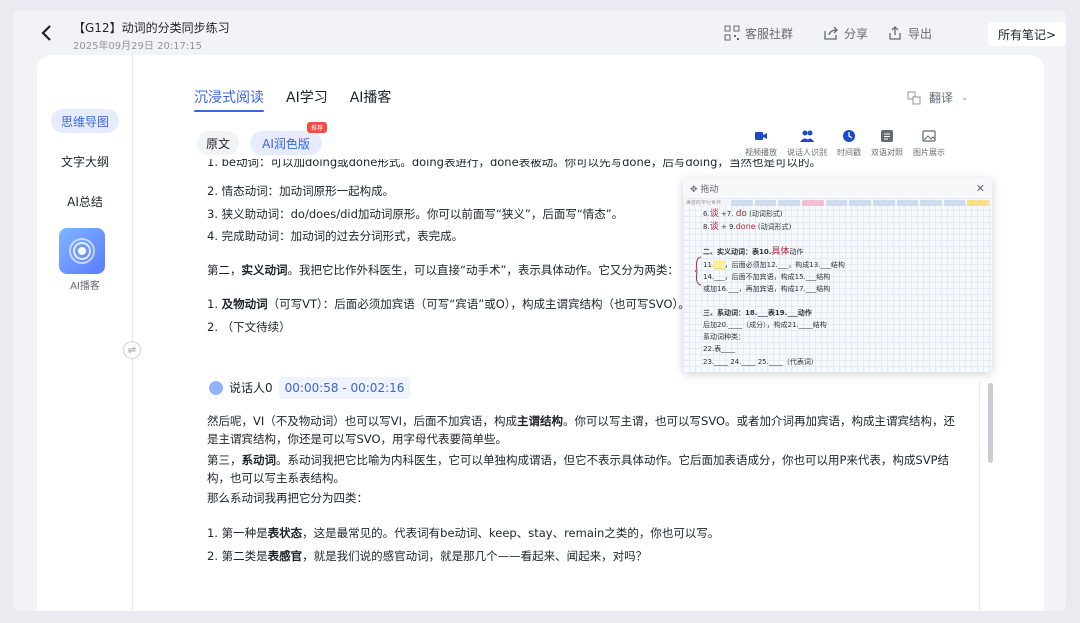 This screenshot has height=623, width=1080. Describe the element at coordinates (767, 277) in the screenshot. I see `notes-line: 14.___，后面不加宾语，构成15.___结构` at that location.